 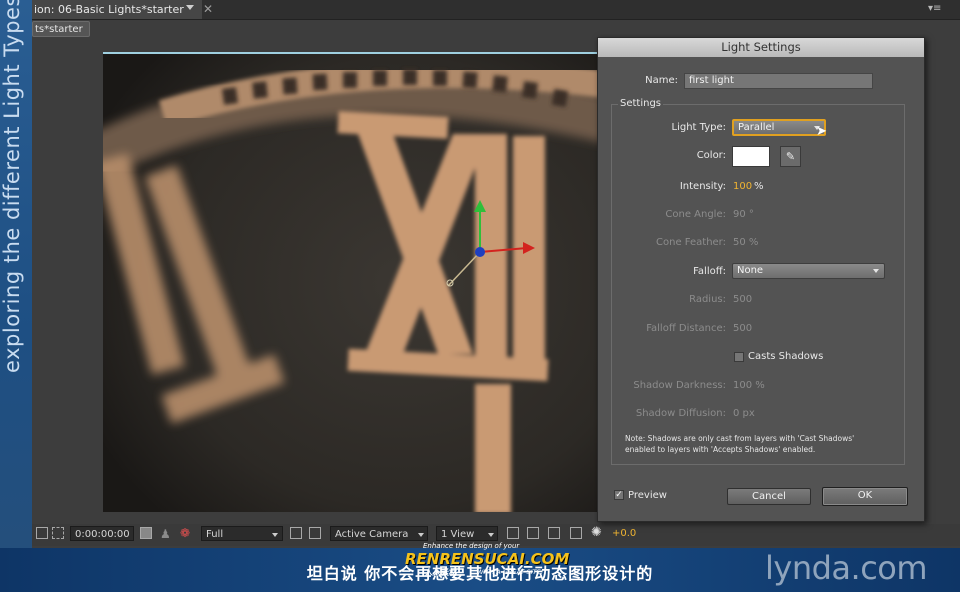 What do you see at coordinates (743, 328) in the screenshot?
I see `falloff-distance-value: 500` at bounding box center [743, 328].